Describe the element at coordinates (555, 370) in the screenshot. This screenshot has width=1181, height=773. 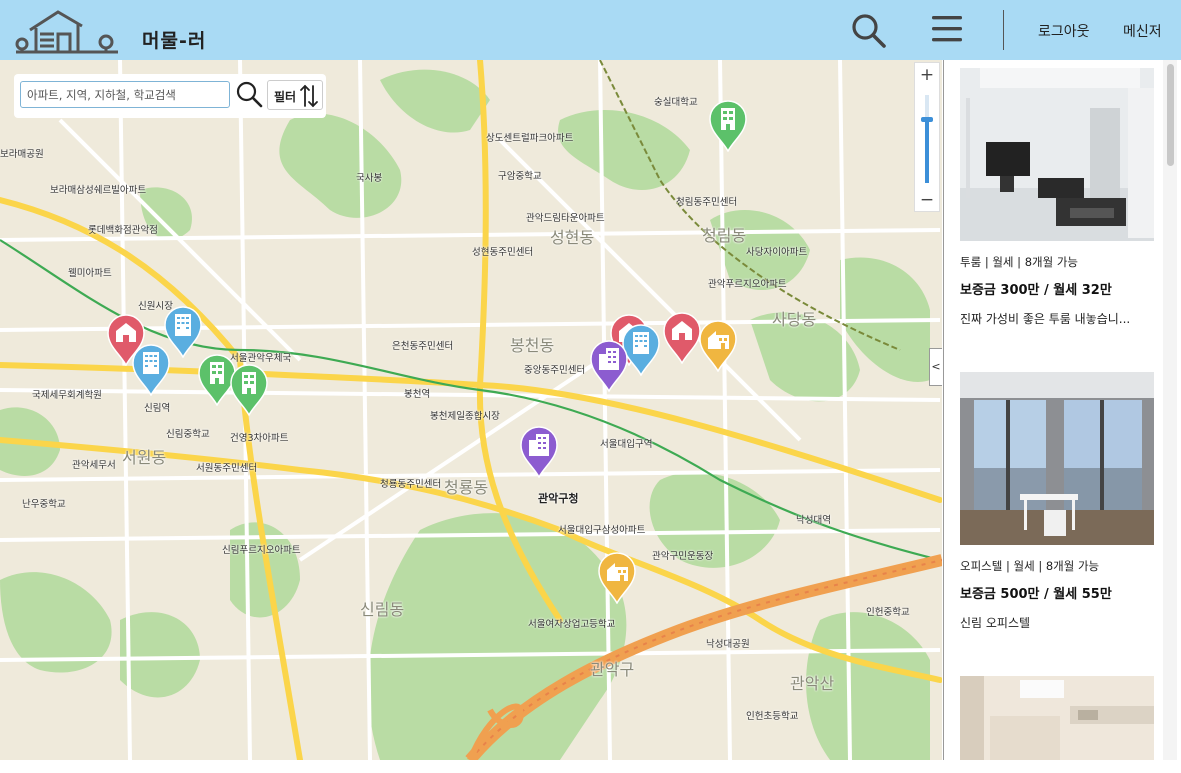
I see `map-label: 중앙동주민센터` at that location.